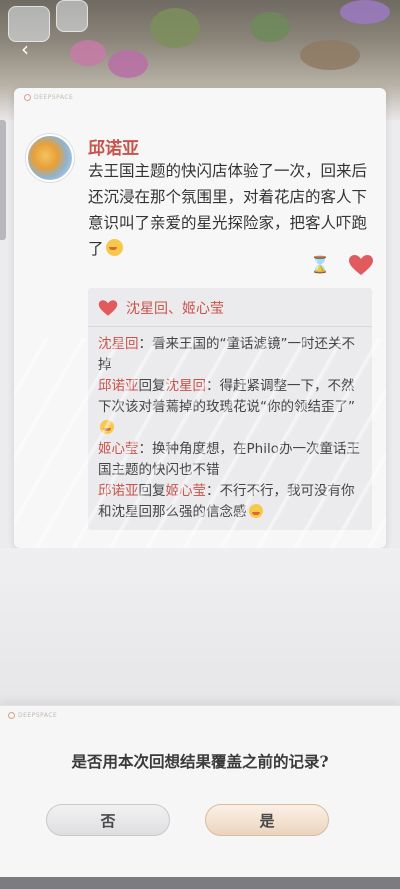 The height and width of the screenshot is (889, 400). Describe the element at coordinates (186, 386) in the screenshot. I see `reply-target: 沈星回` at that location.